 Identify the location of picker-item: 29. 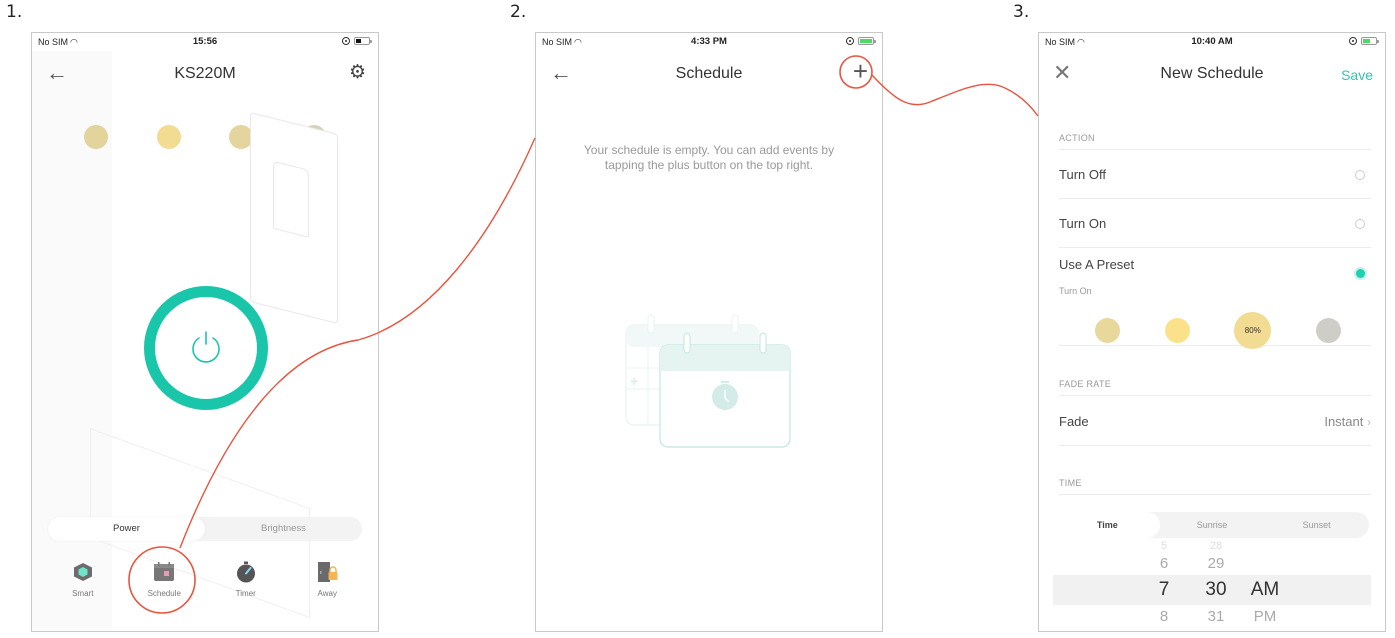
(1216, 563).